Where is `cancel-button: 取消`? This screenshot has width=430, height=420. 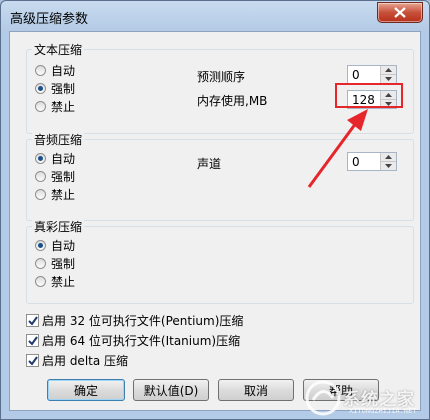 cancel-button: 取消 is located at coordinates (256, 390).